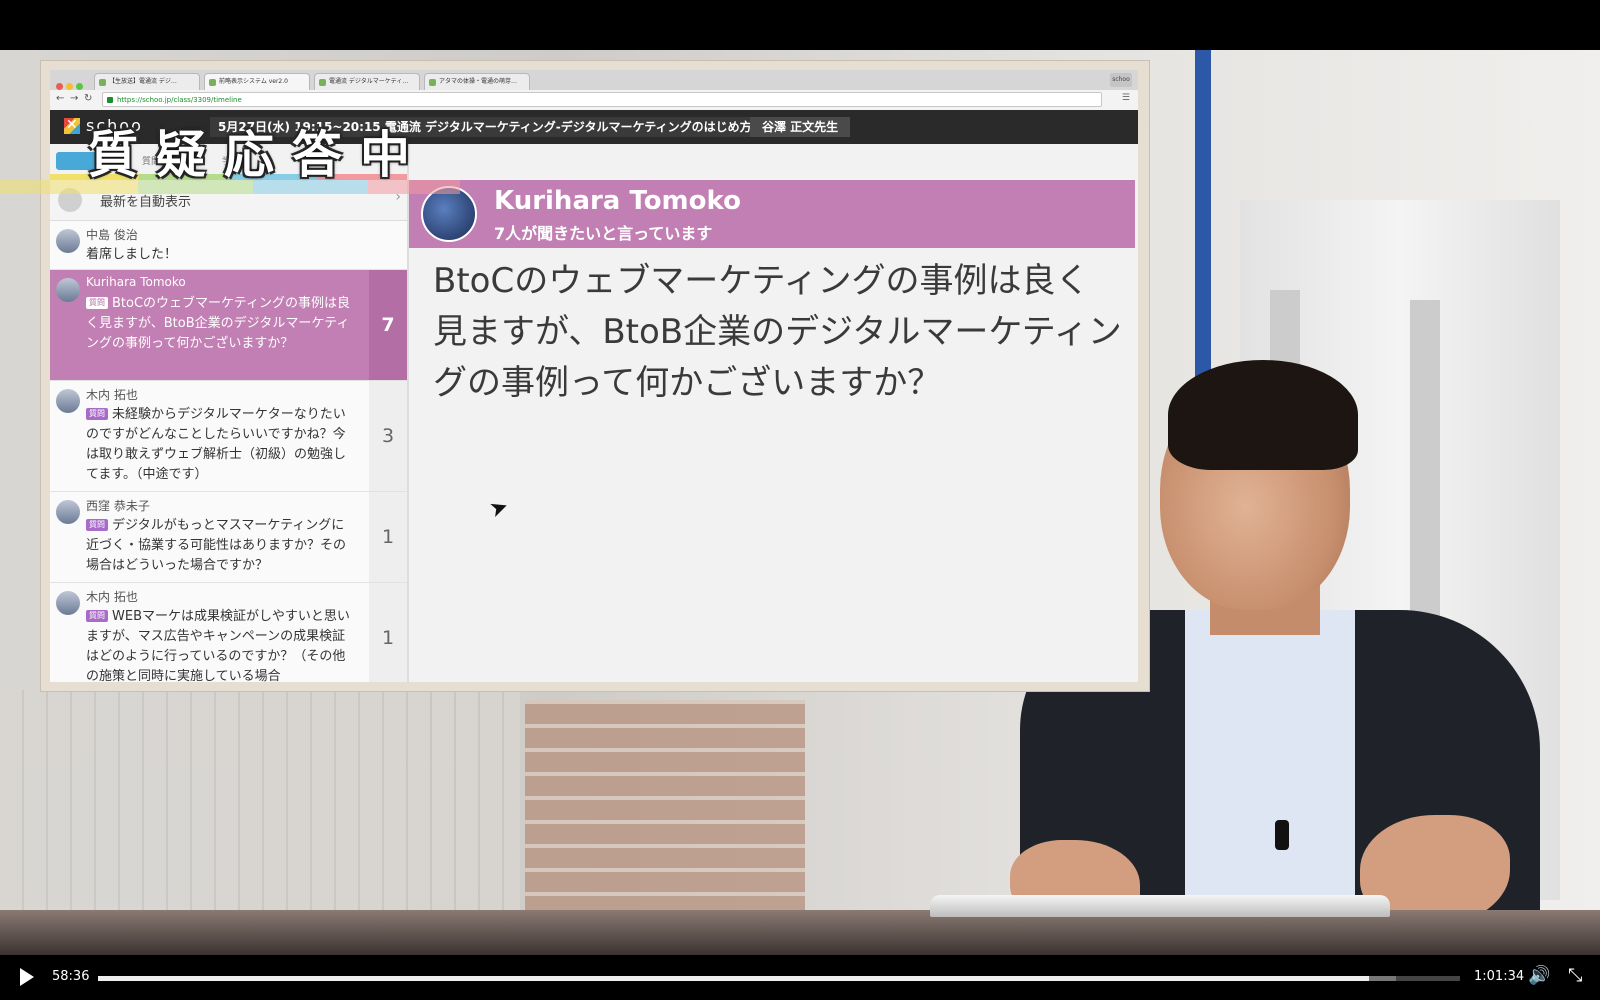 The height and width of the screenshot is (1000, 1600). What do you see at coordinates (132, 254) in the screenshot?
I see `message-body: 着席しました！` at bounding box center [132, 254].